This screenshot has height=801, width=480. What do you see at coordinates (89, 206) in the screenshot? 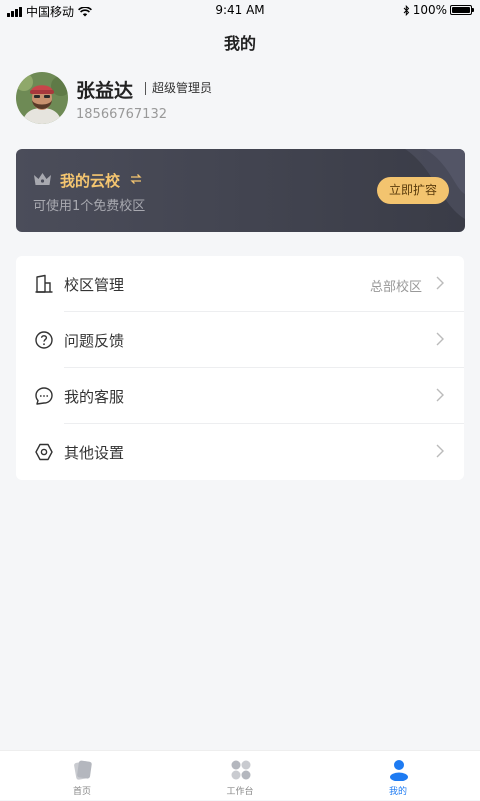
I see `cloud-school-subtitle: 可使用1个免费校区` at bounding box center [89, 206].